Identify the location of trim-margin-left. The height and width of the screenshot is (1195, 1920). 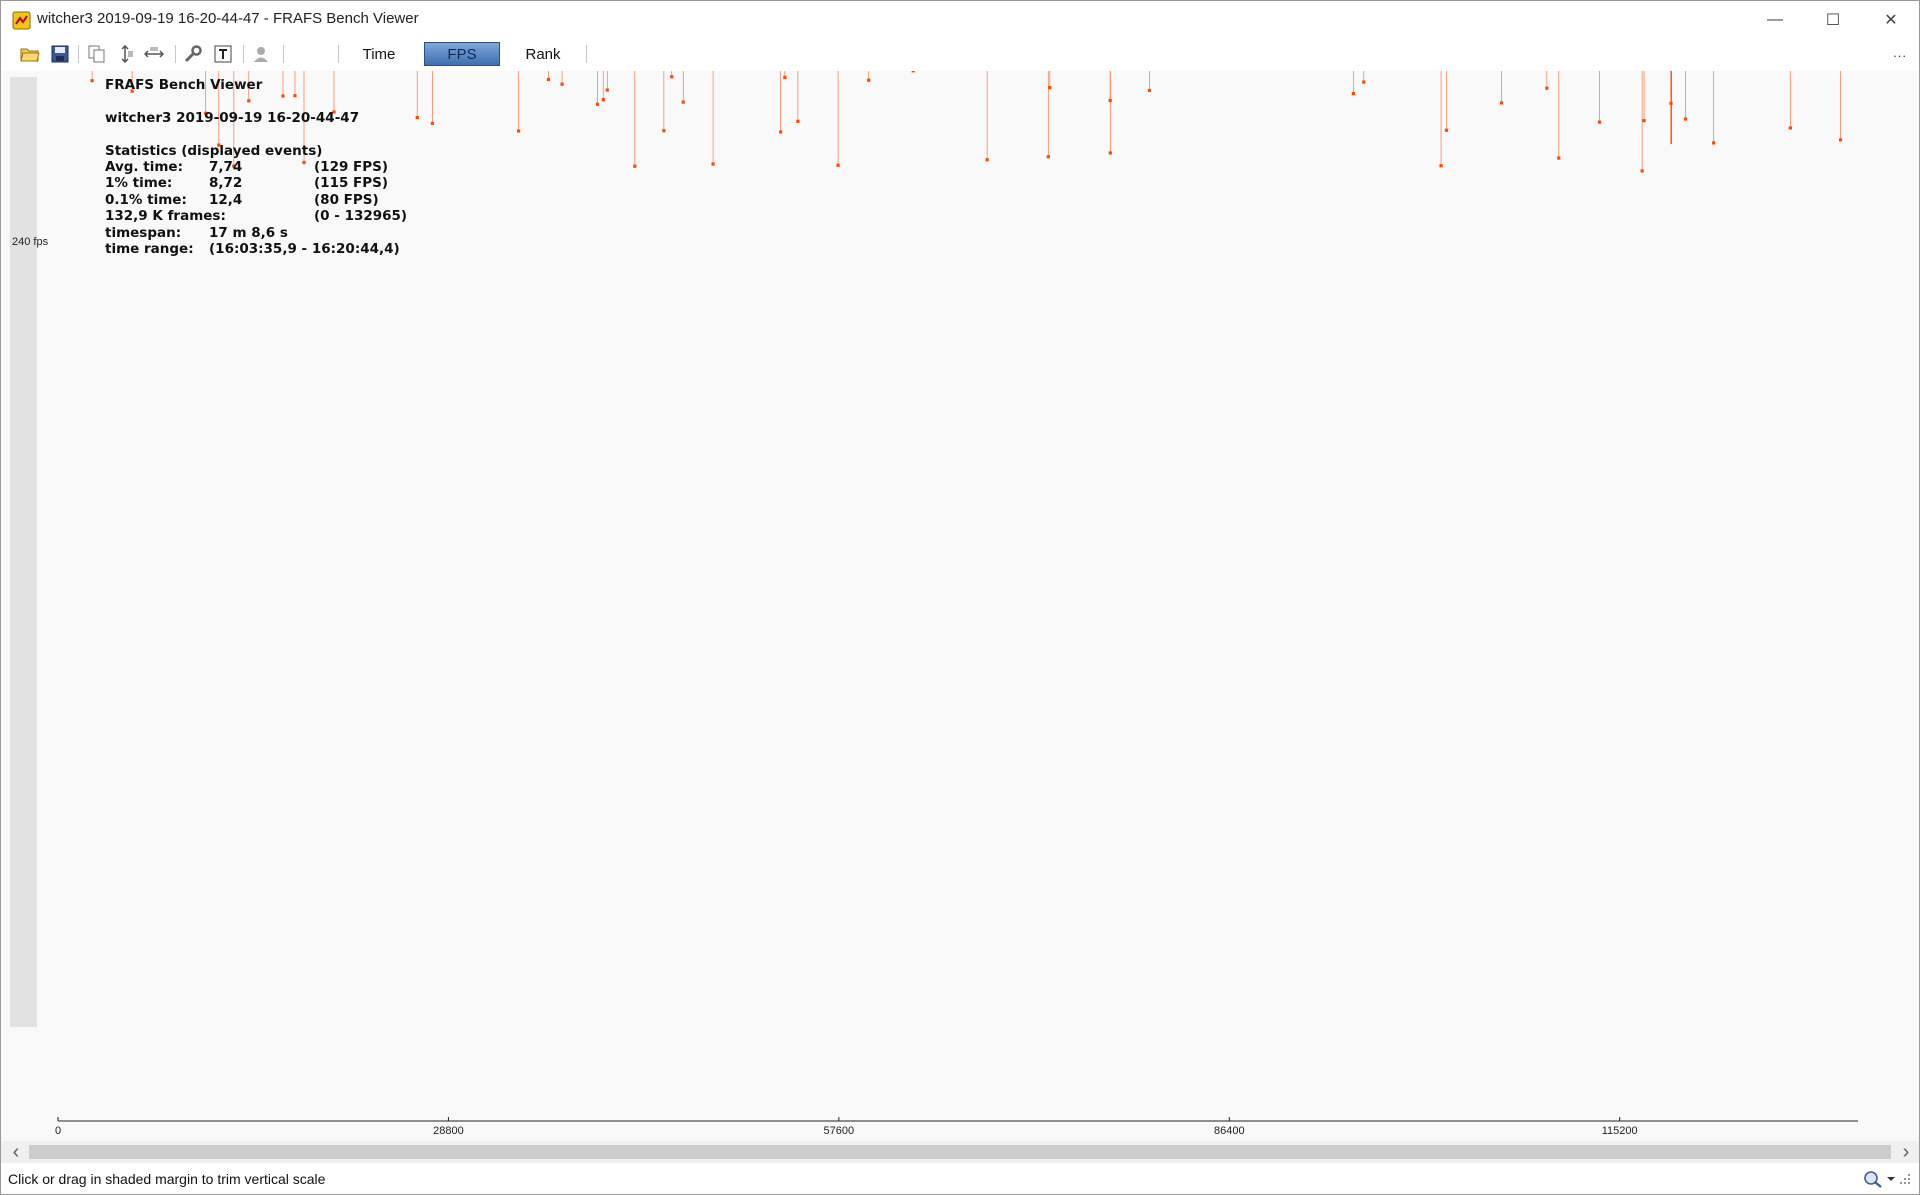
(23, 552).